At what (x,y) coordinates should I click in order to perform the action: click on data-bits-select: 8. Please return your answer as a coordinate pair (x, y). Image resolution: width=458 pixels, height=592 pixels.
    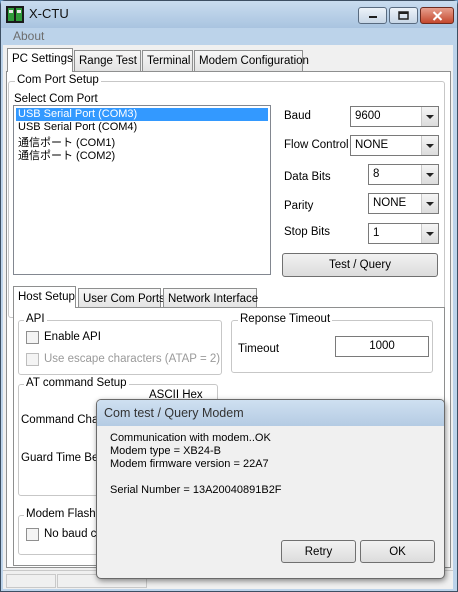
    Looking at the image, I should click on (403, 174).